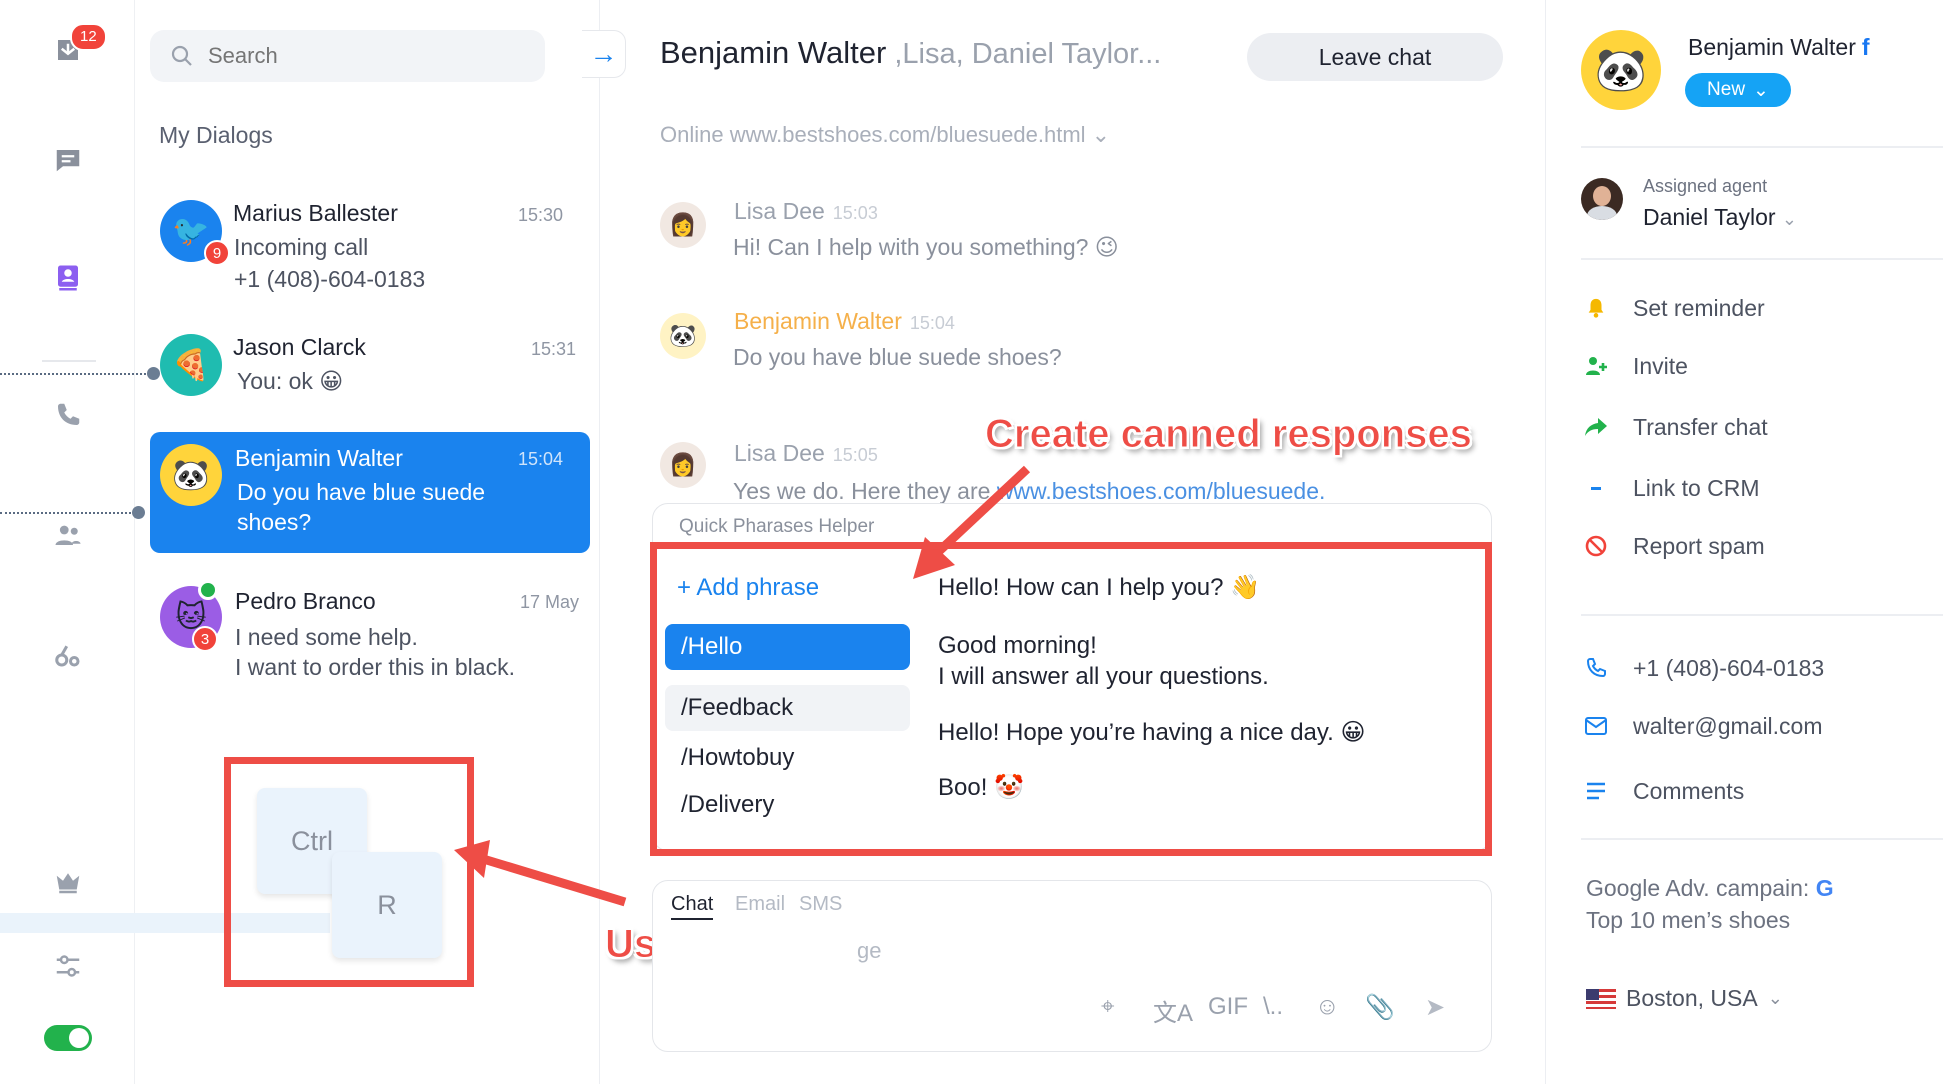  I want to click on rail-divider, so click(69, 361).